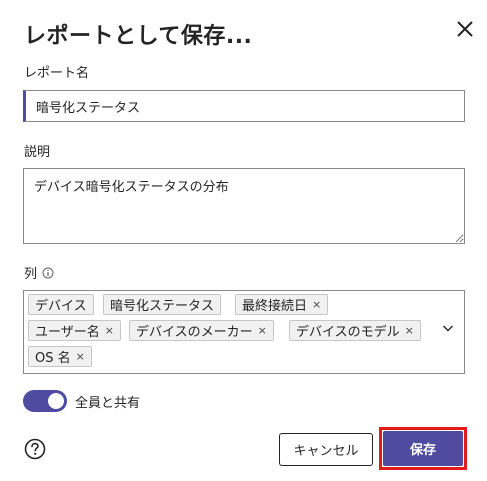 The height and width of the screenshot is (481, 487). I want to click on column-chip: 暗号化ステータス, so click(162, 304).